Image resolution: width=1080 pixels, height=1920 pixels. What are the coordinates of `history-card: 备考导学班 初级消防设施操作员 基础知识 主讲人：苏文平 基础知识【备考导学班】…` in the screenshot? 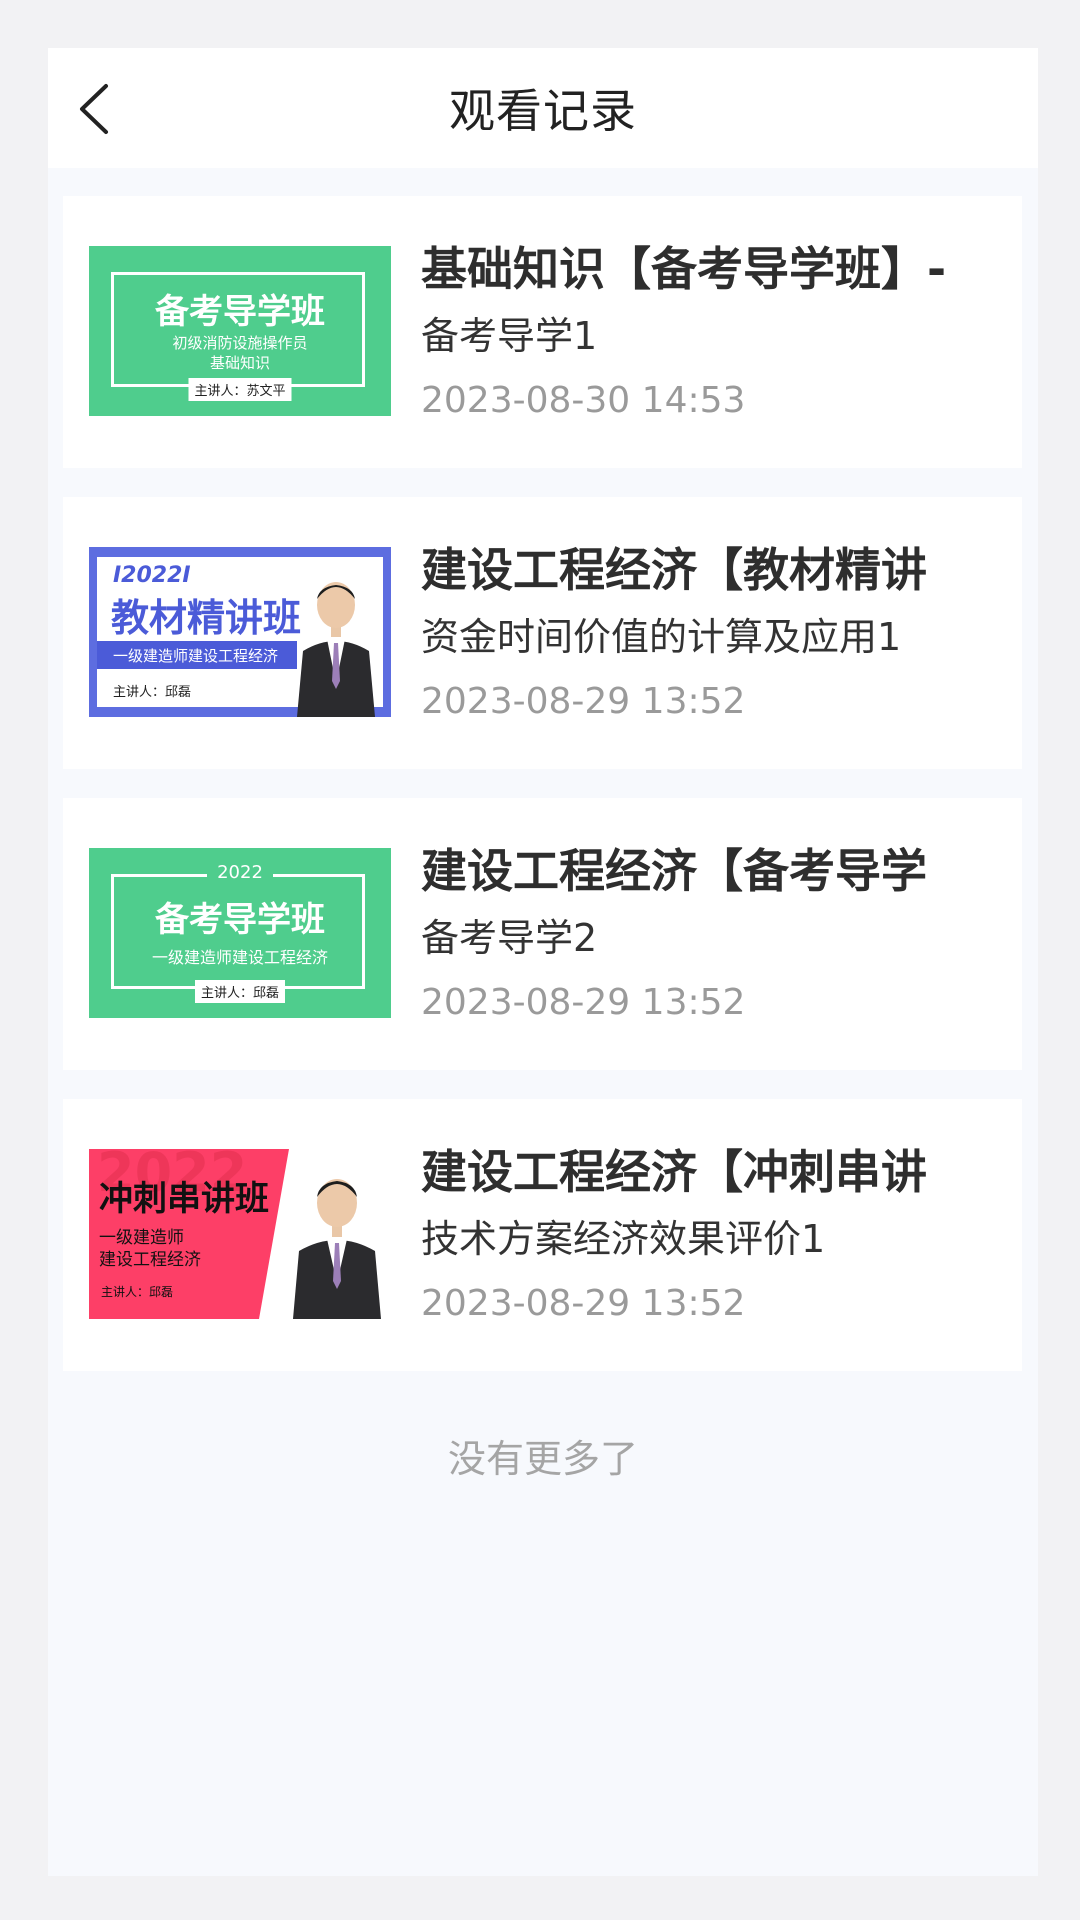 It's located at (542, 332).